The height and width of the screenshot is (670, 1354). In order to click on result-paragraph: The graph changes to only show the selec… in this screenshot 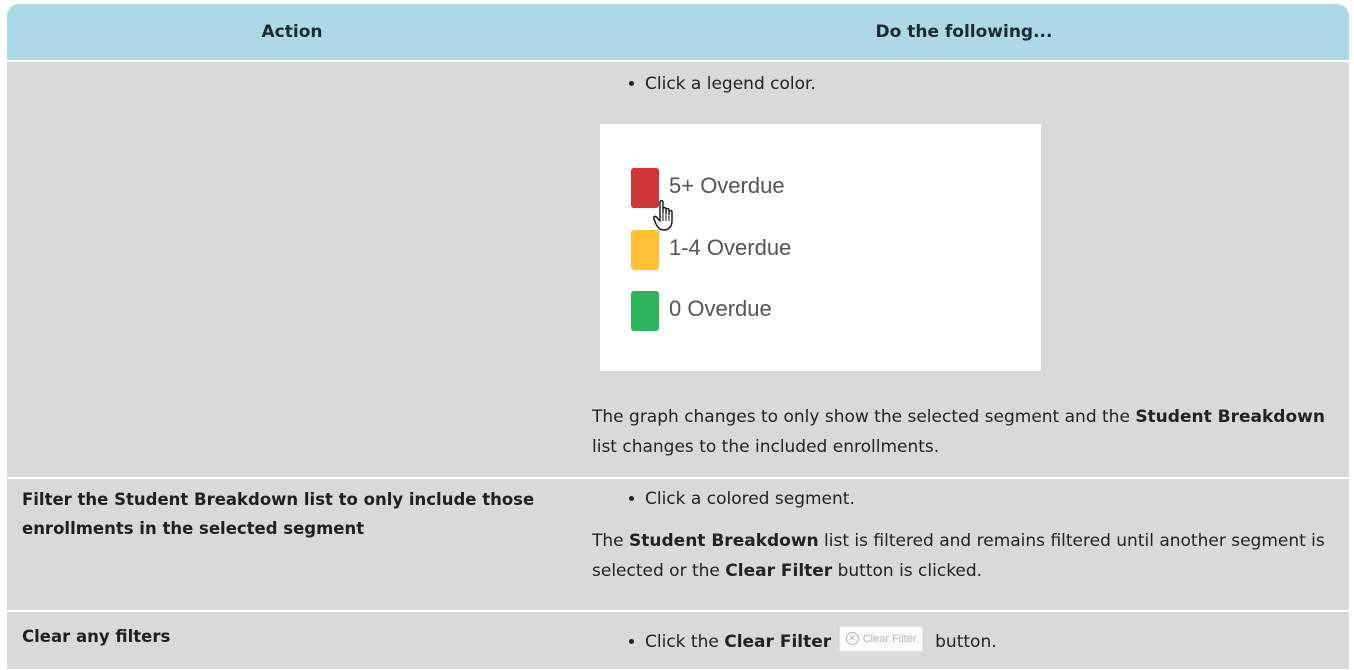, I will do `click(958, 432)`.